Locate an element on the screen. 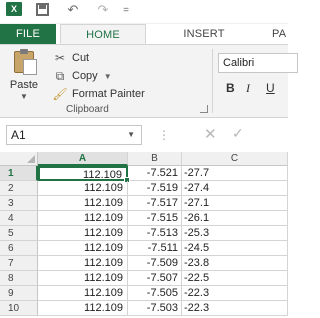  row-header: 3 is located at coordinates (19, 203).